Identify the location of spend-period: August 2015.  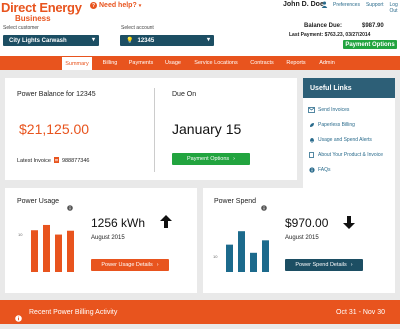
(302, 238).